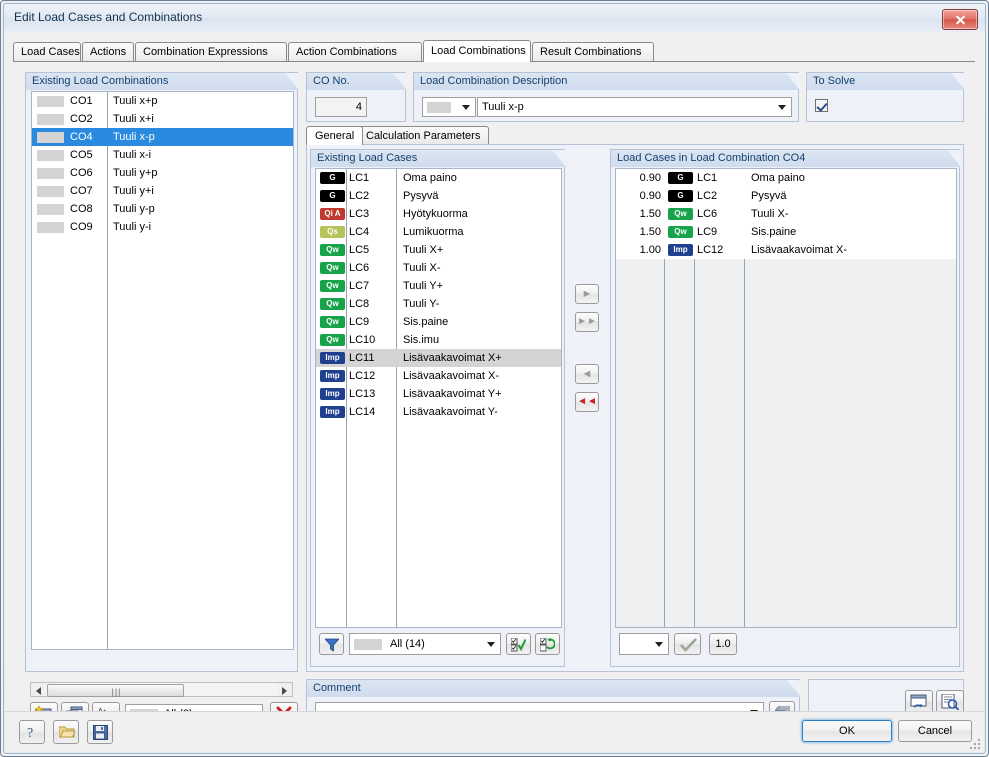 The image size is (989, 757). Describe the element at coordinates (359, 286) in the screenshot. I see `load-case-id: LC7` at that location.